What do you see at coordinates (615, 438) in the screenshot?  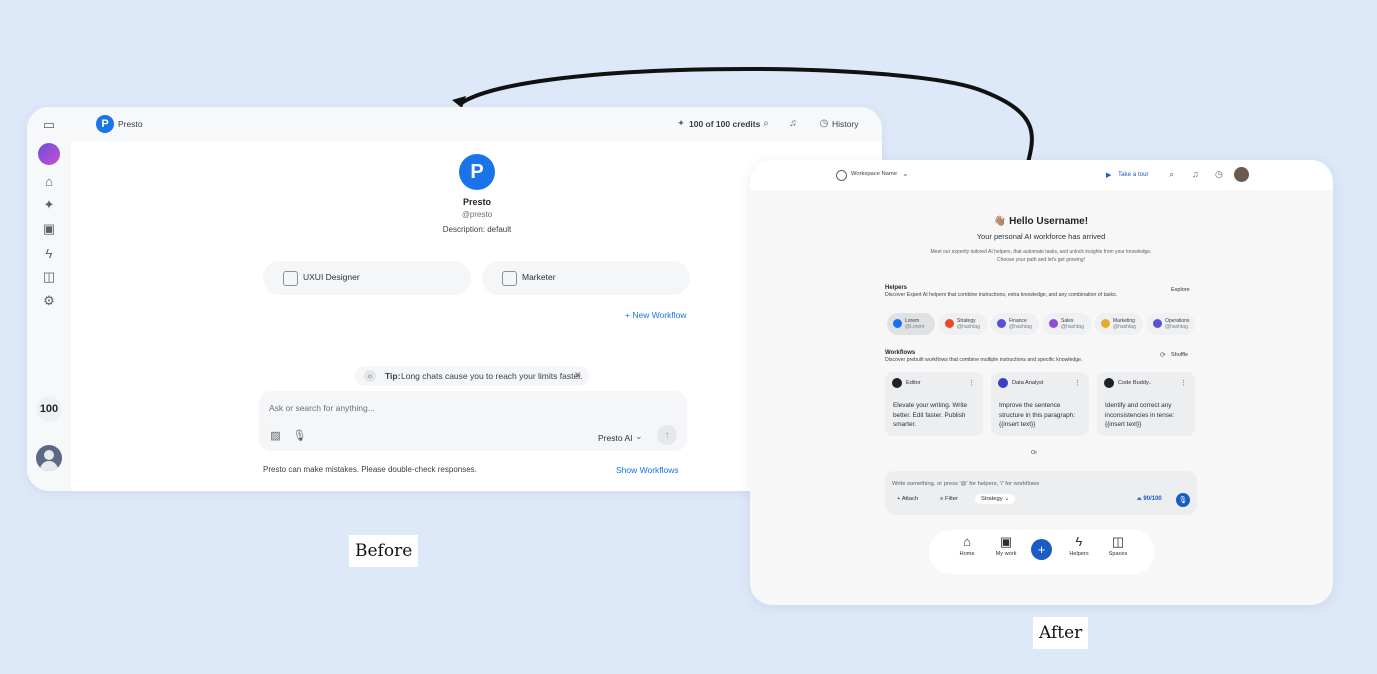 I see `model-selector: Presto AI` at bounding box center [615, 438].